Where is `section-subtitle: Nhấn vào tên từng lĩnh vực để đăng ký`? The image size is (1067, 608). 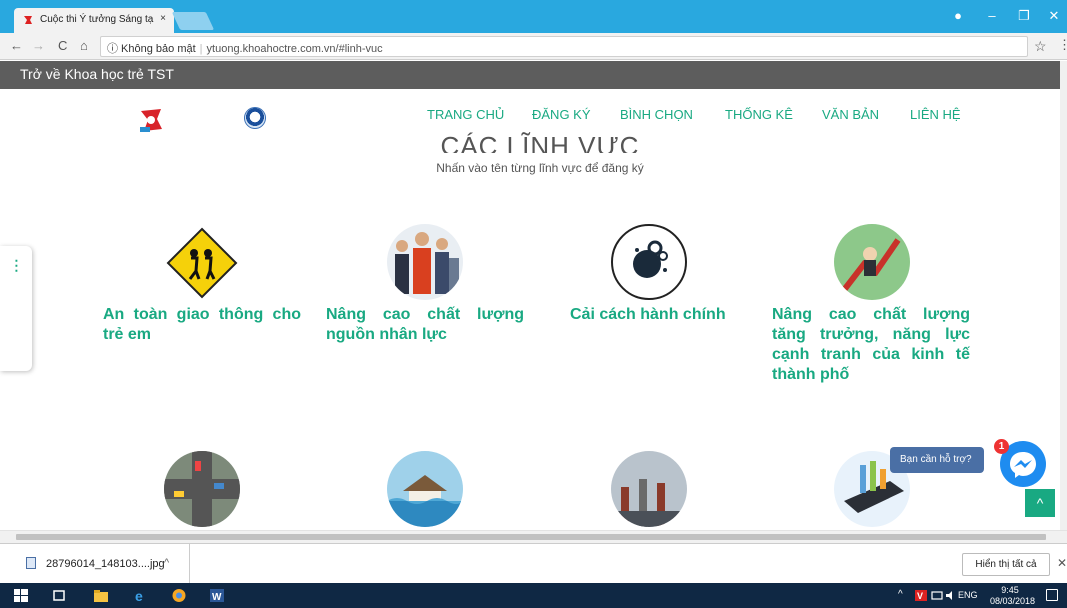
section-subtitle: Nhấn vào tên từng lĩnh vực để đăng ký is located at coordinates (540, 168).